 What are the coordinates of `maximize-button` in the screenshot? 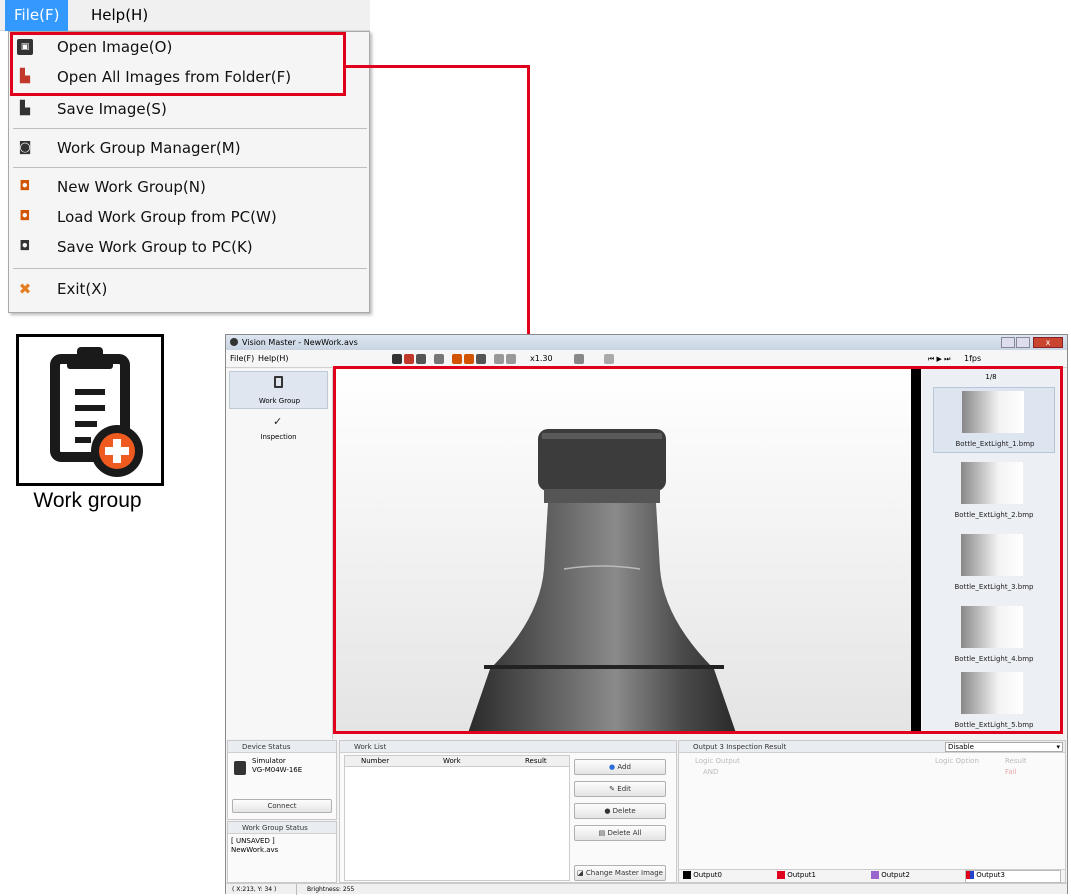 It's located at (1023, 342).